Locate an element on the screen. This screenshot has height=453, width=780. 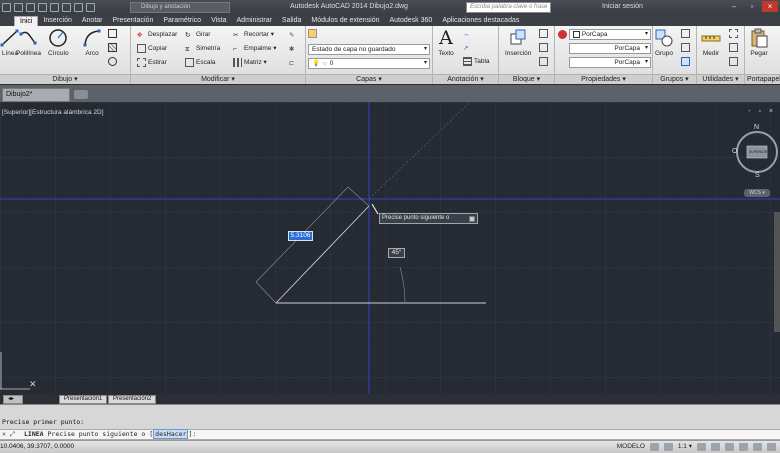
lock-icon is located at coordinates (729, 447).